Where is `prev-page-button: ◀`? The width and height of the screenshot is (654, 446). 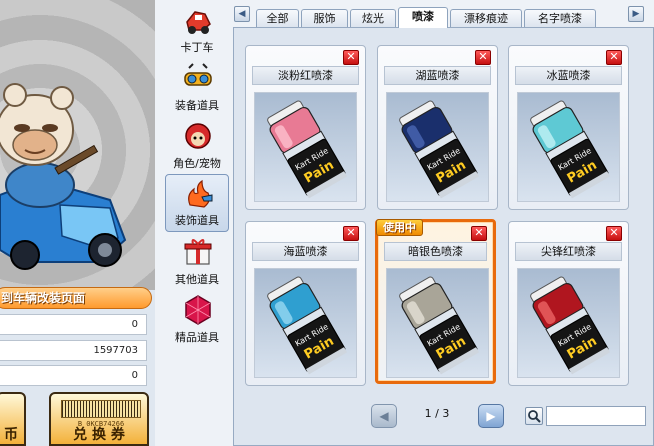 prev-page-button: ◀ is located at coordinates (384, 416).